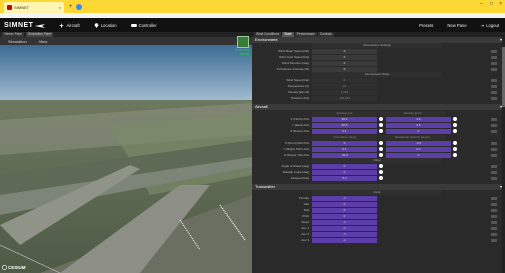  What do you see at coordinates (344, 149) in the screenshot?
I see `orientation-value: 0.1` at bounding box center [344, 149].